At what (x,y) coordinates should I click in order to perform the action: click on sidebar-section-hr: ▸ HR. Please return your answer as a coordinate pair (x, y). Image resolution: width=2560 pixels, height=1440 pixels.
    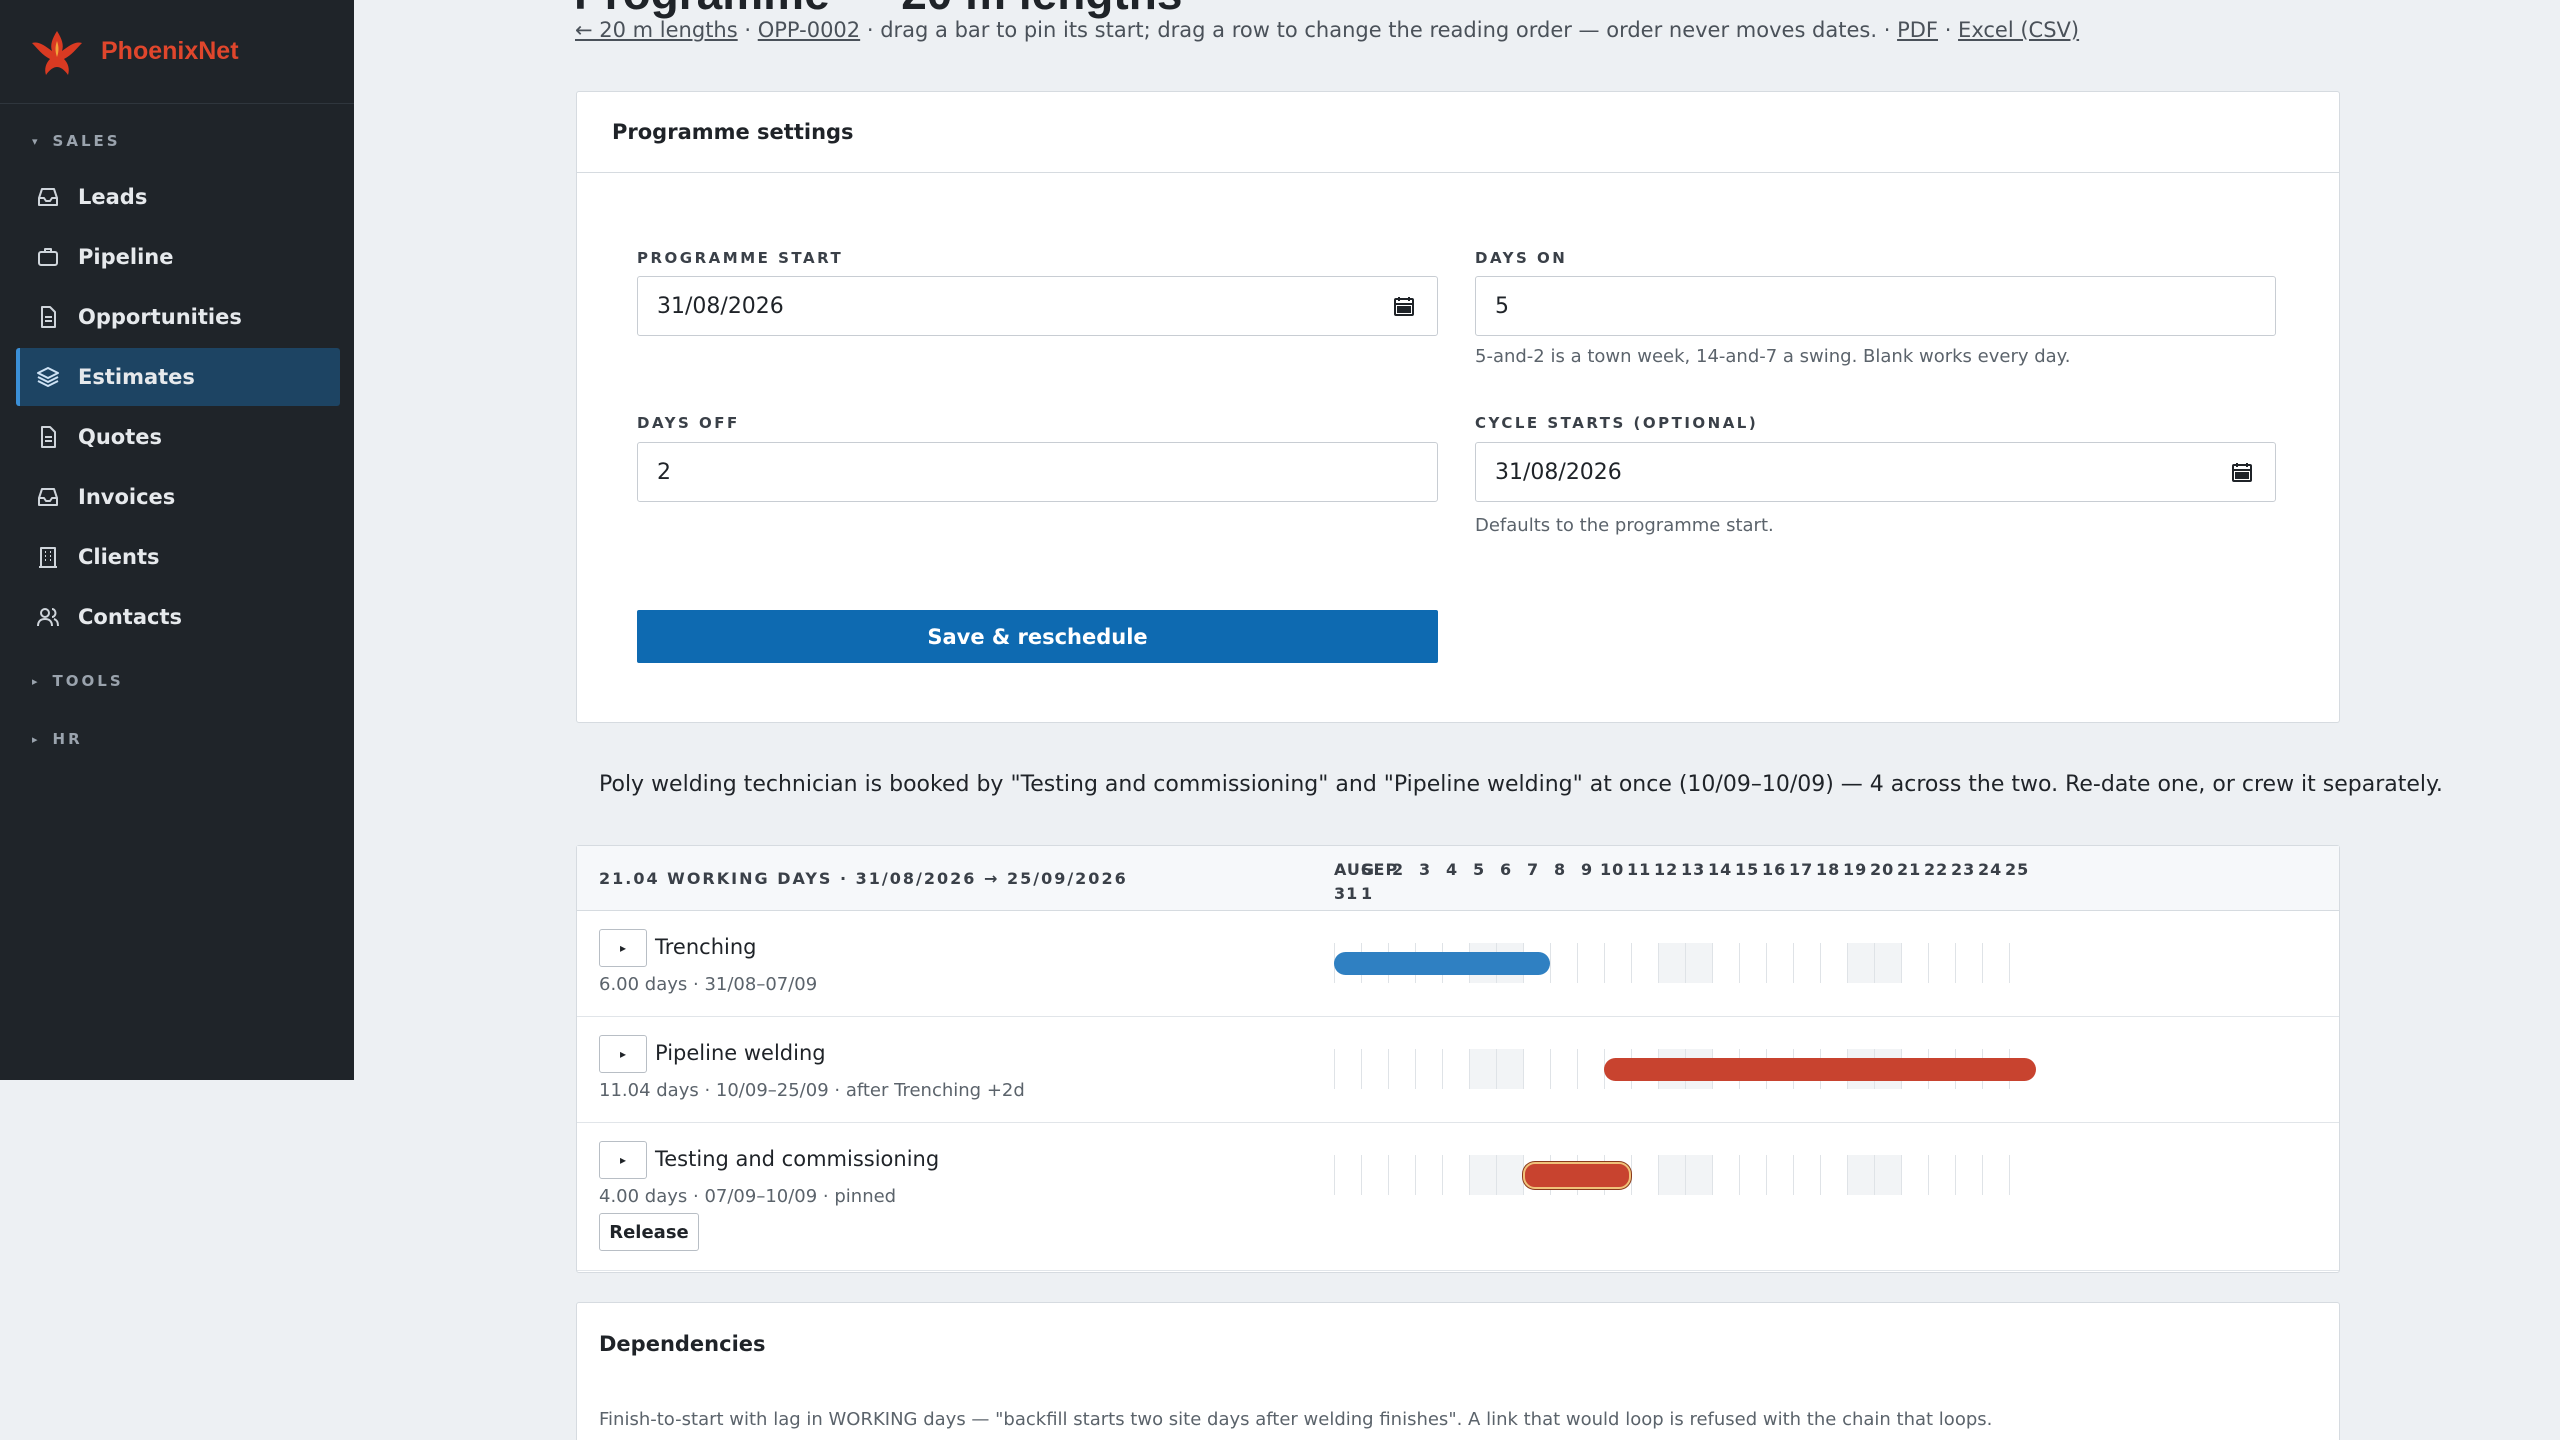
    Looking at the image, I should click on (177, 739).